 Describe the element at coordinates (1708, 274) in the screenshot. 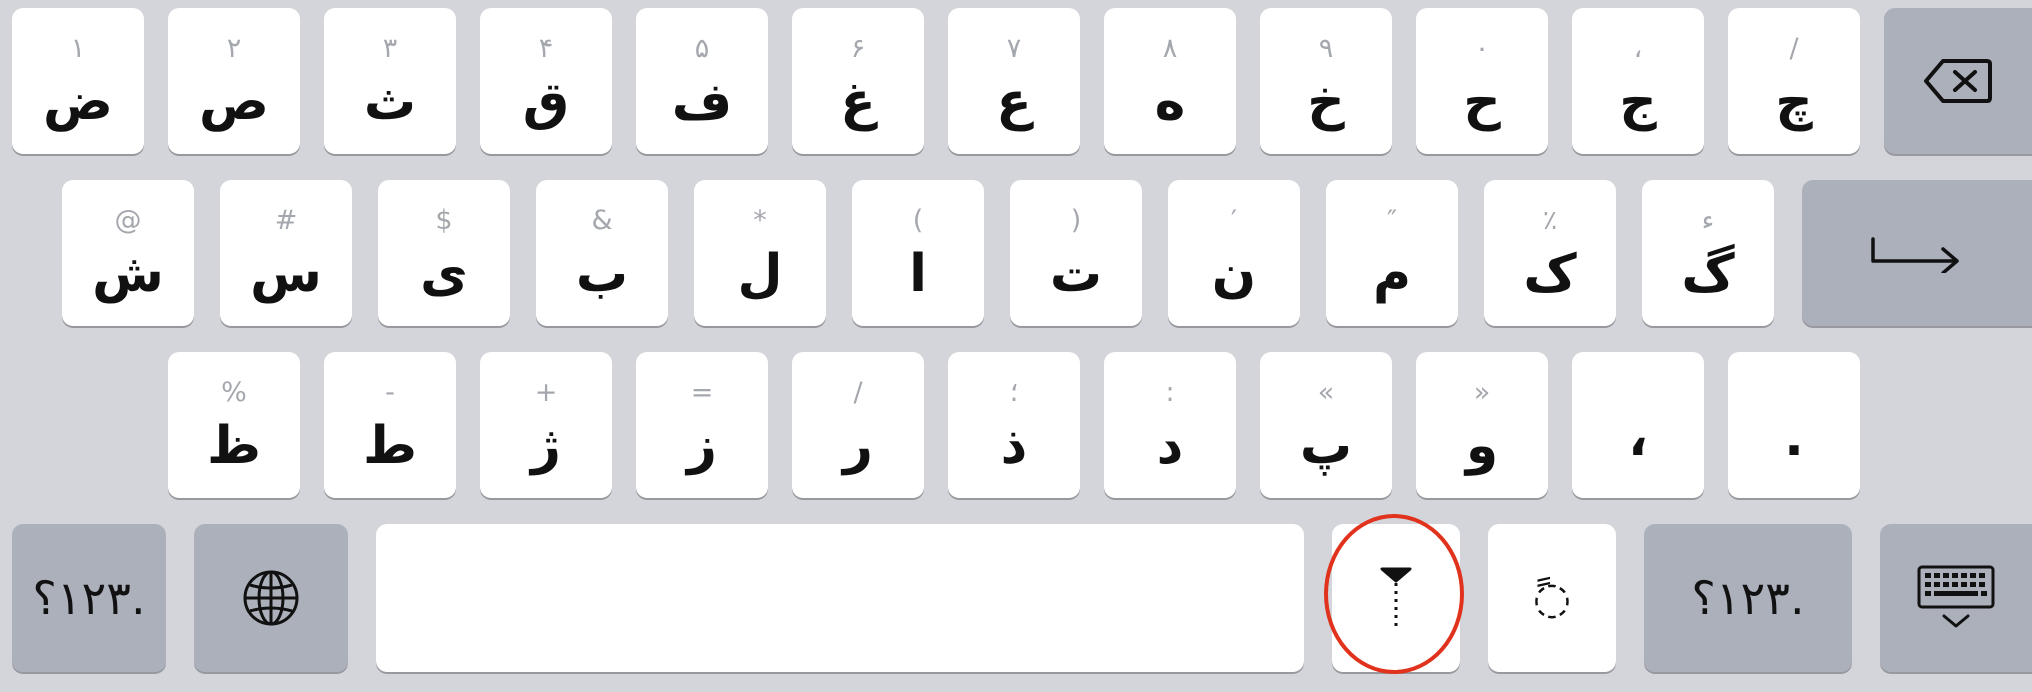

I see `key-label: گ` at that location.